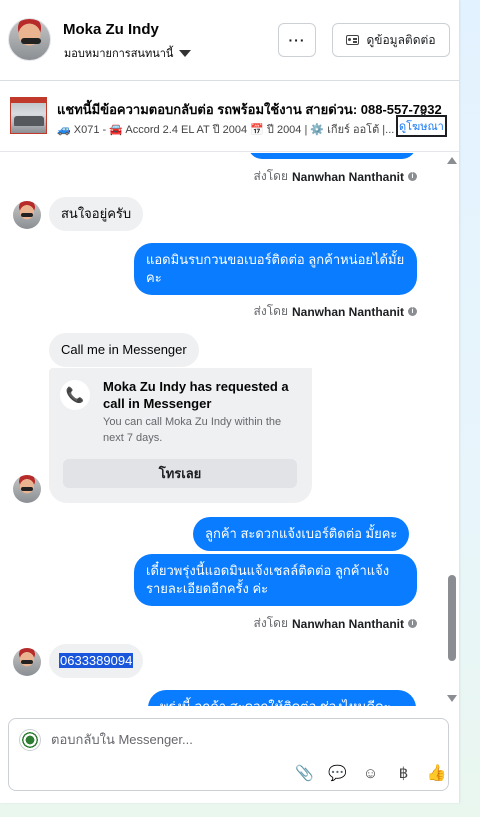 This screenshot has height=817, width=480. I want to click on scroll-up-arrow, so click(452, 160).